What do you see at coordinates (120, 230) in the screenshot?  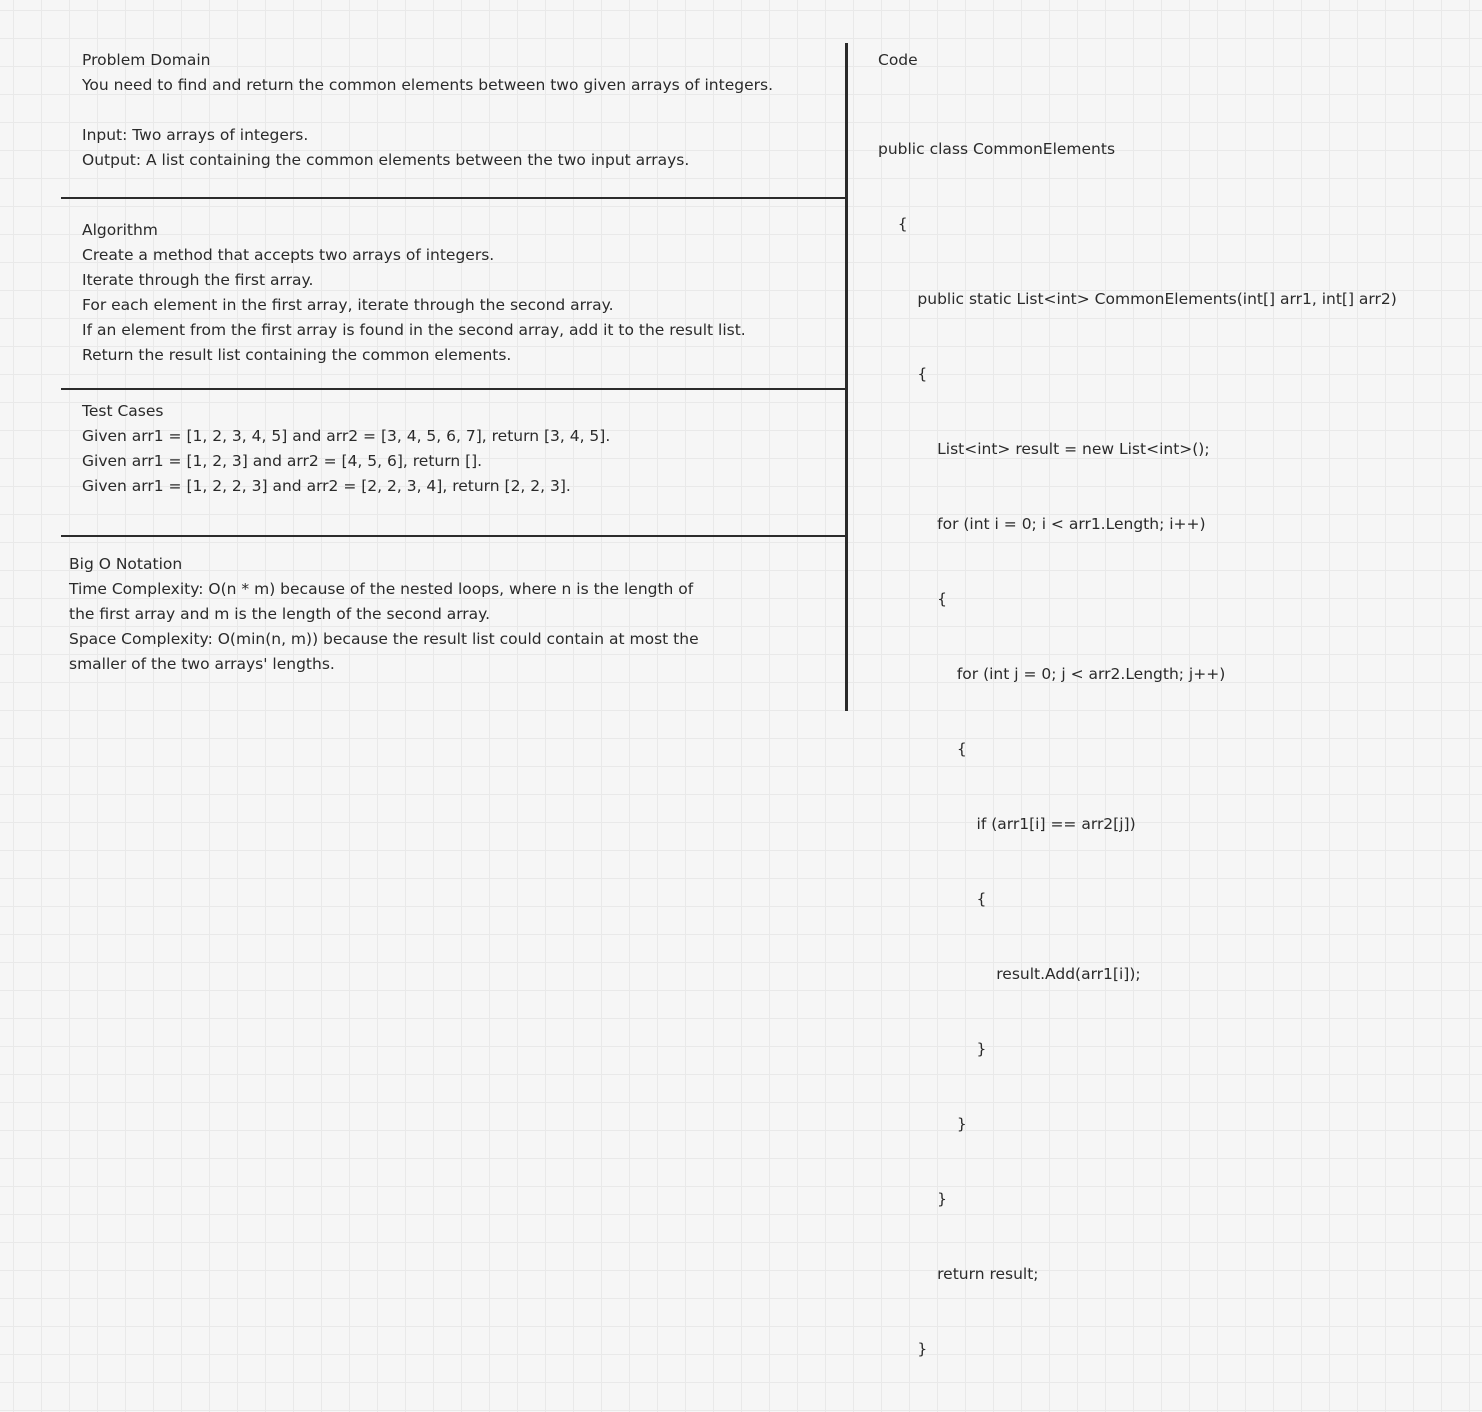 I see `algorithm-title: Algorithm` at bounding box center [120, 230].